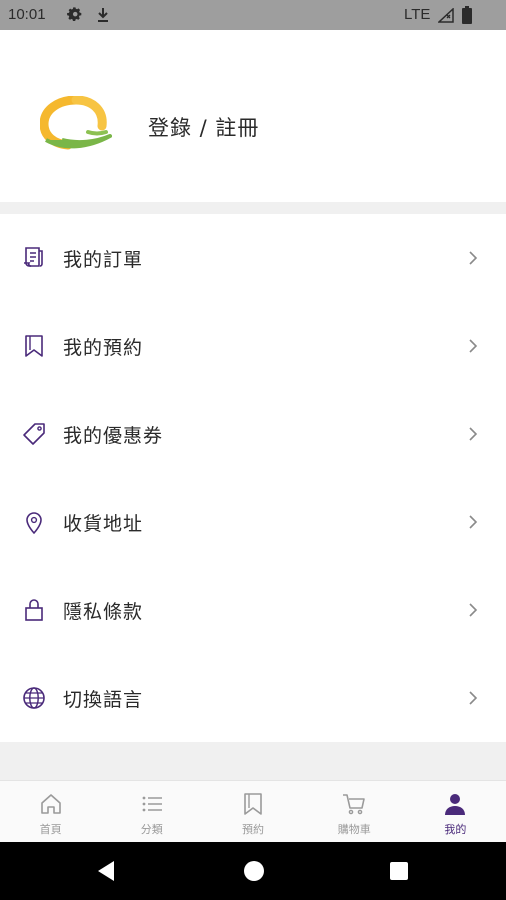 The height and width of the screenshot is (900, 506). I want to click on menu-item-language: 切換語言, so click(253, 698).